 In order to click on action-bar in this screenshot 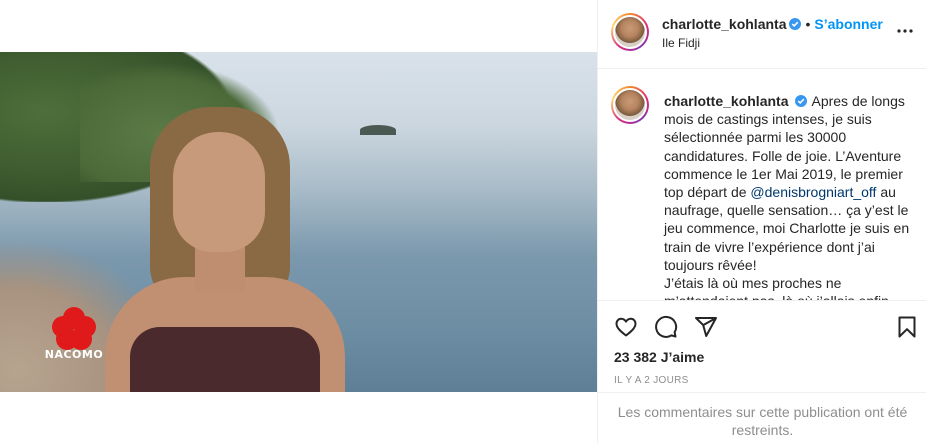, I will do `click(762, 327)`.